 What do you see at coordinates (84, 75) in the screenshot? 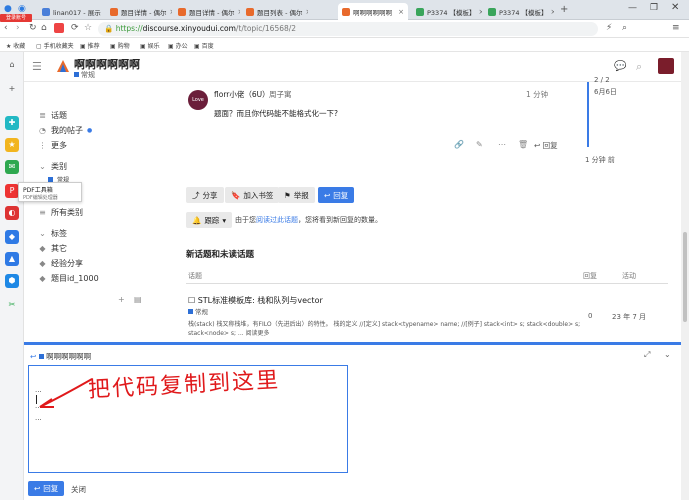
I see `header-category: 常规` at bounding box center [84, 75].